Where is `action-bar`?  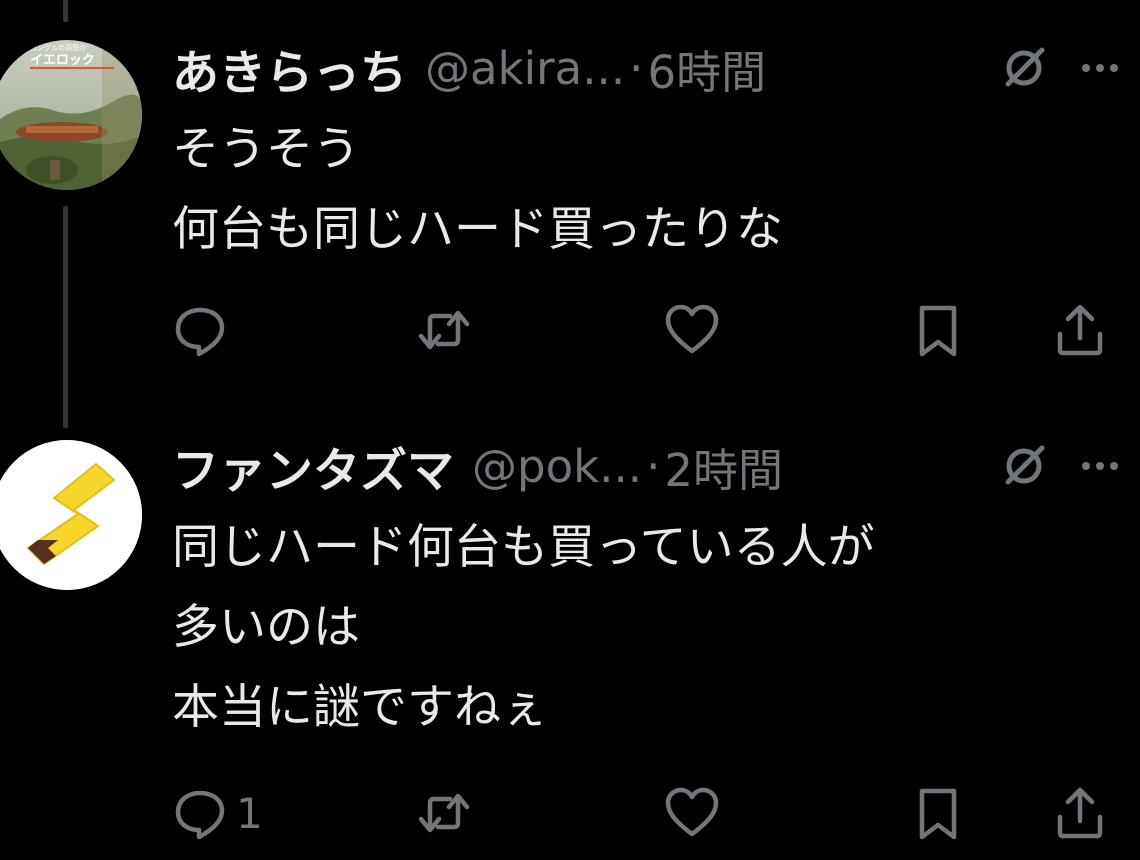 action-bar is located at coordinates (644, 330).